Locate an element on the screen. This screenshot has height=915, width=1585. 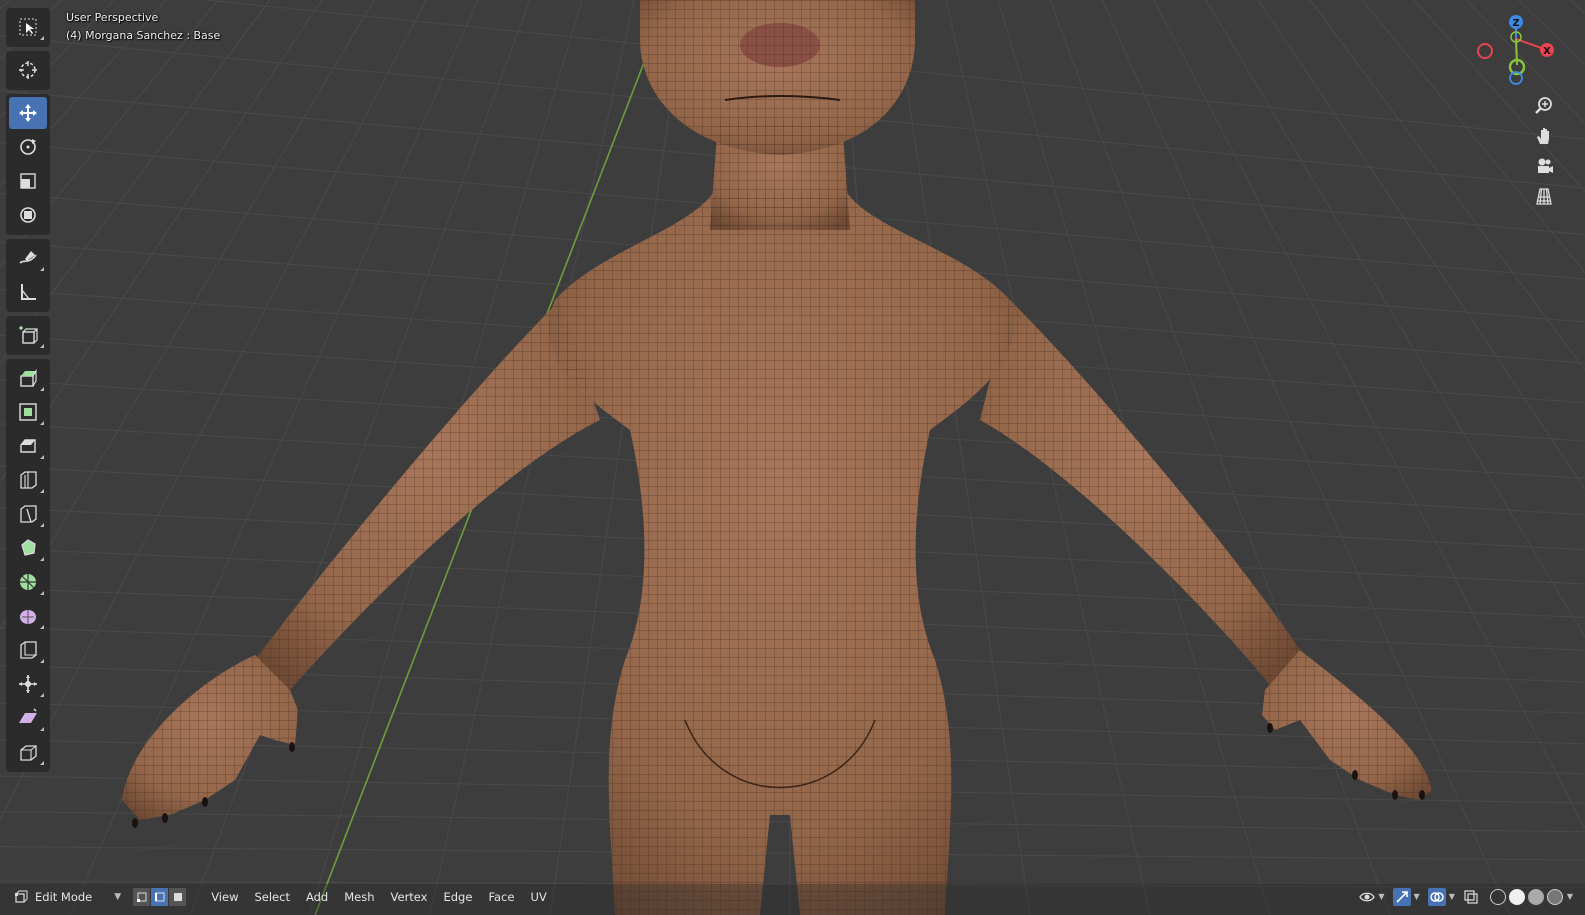
cursor-icon is located at coordinates (28, 70).